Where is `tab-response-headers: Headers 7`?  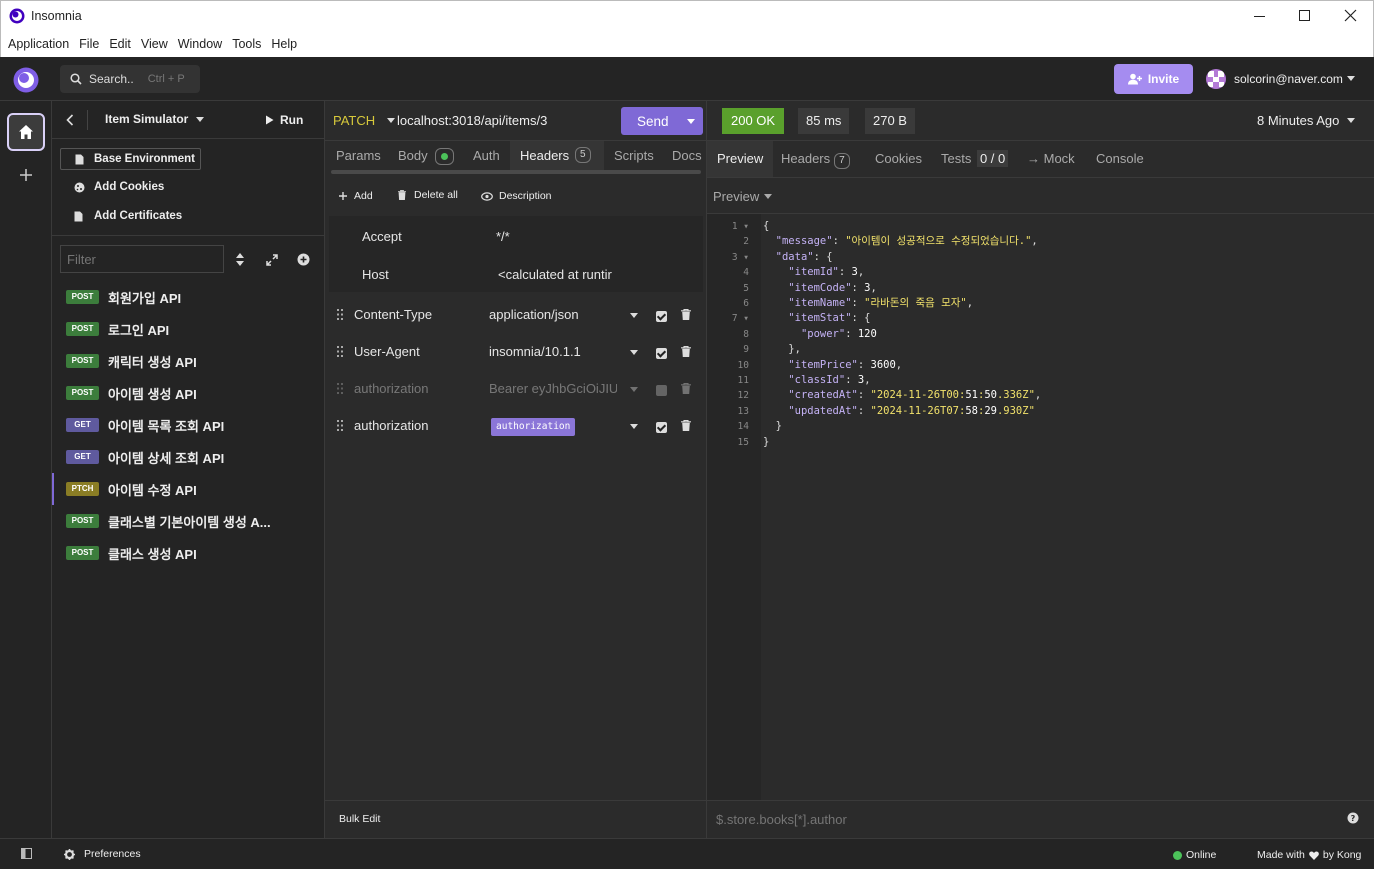 tab-response-headers: Headers 7 is located at coordinates (815, 159).